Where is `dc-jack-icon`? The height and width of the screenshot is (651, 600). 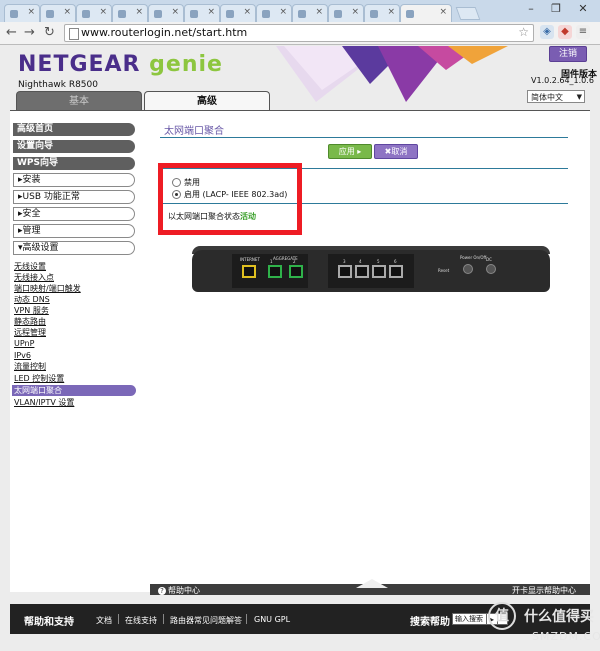
dc-jack-icon is located at coordinates (491, 269).